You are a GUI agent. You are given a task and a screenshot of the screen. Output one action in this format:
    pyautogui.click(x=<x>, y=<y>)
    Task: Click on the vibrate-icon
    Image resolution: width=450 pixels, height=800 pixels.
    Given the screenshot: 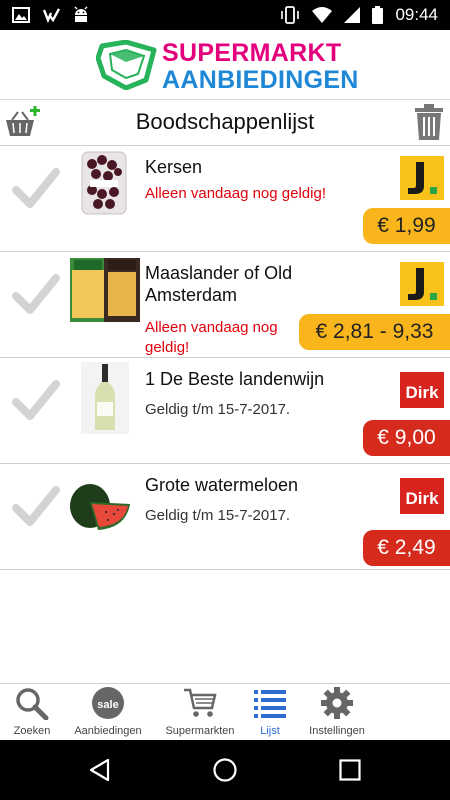 What is the action you would take?
    pyautogui.click(x=290, y=15)
    